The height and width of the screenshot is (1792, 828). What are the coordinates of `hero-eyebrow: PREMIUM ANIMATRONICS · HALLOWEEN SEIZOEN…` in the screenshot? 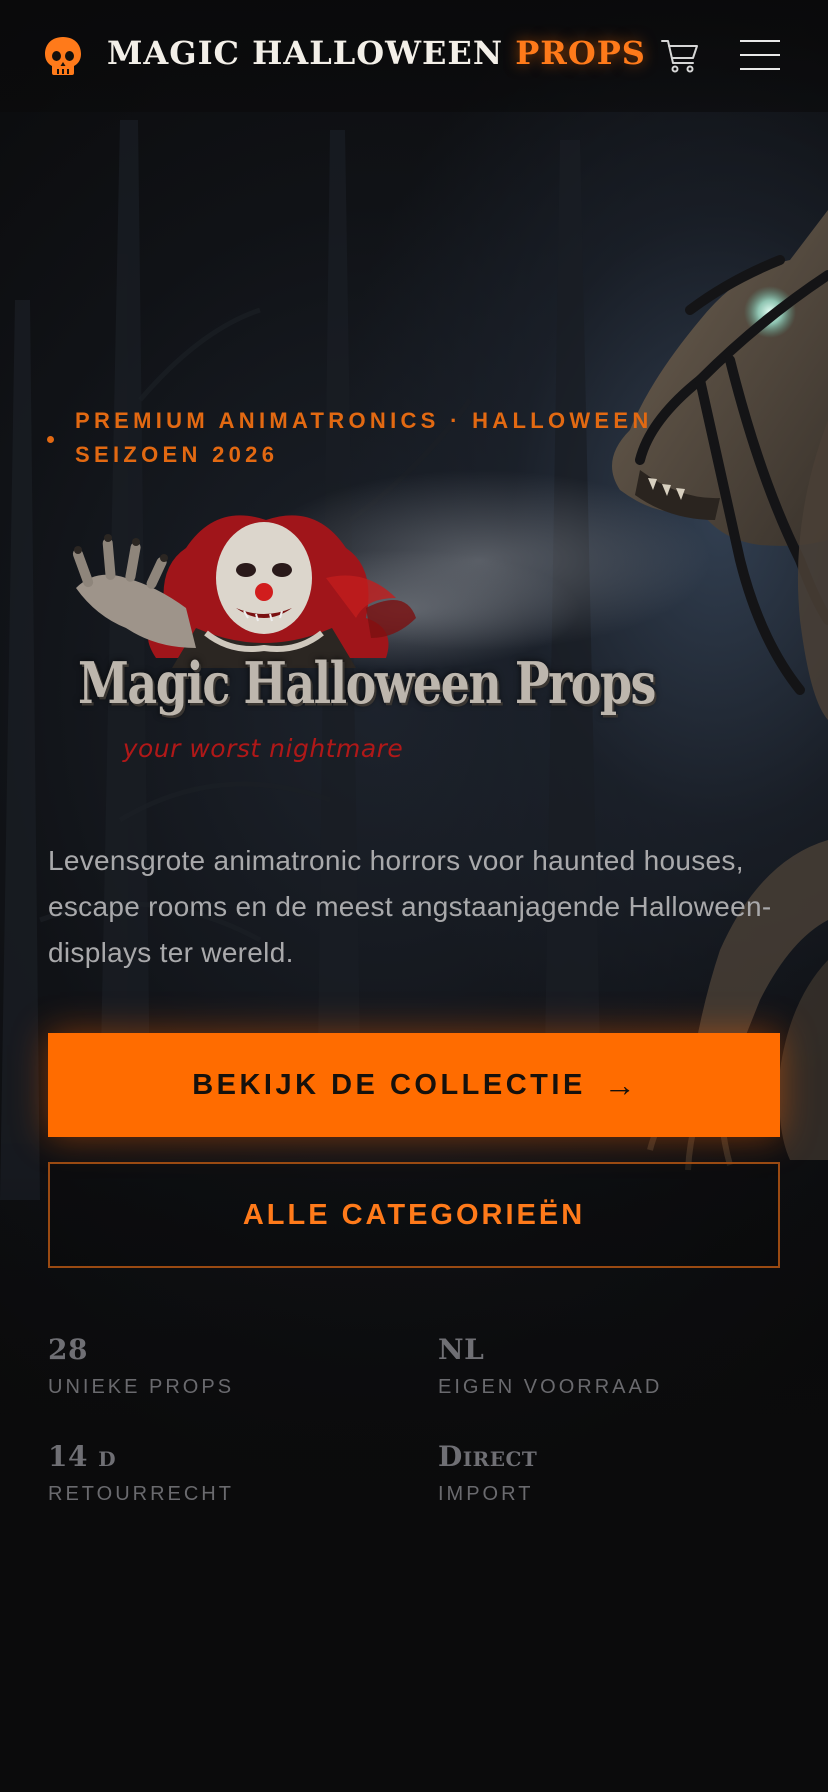 It's located at (364, 437).